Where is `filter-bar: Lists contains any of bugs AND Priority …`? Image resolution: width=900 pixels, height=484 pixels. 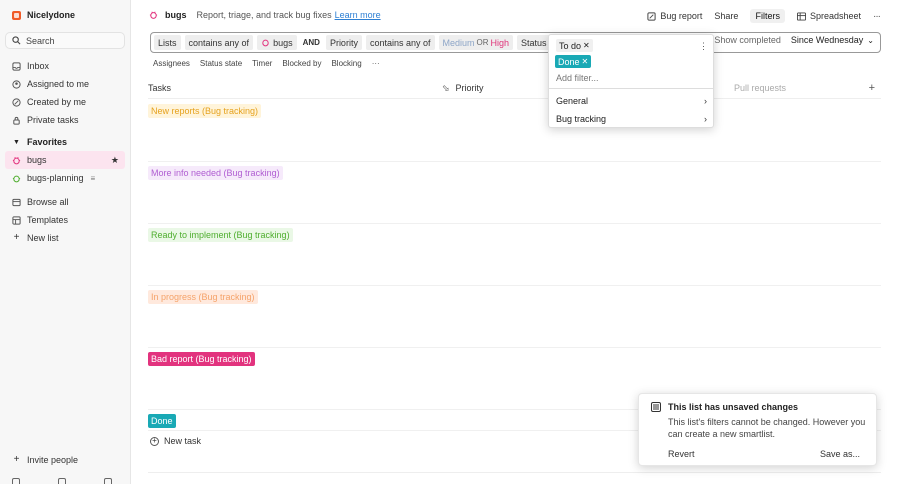
filter-bar: Lists contains any of bugs AND Priority … is located at coordinates (515, 42).